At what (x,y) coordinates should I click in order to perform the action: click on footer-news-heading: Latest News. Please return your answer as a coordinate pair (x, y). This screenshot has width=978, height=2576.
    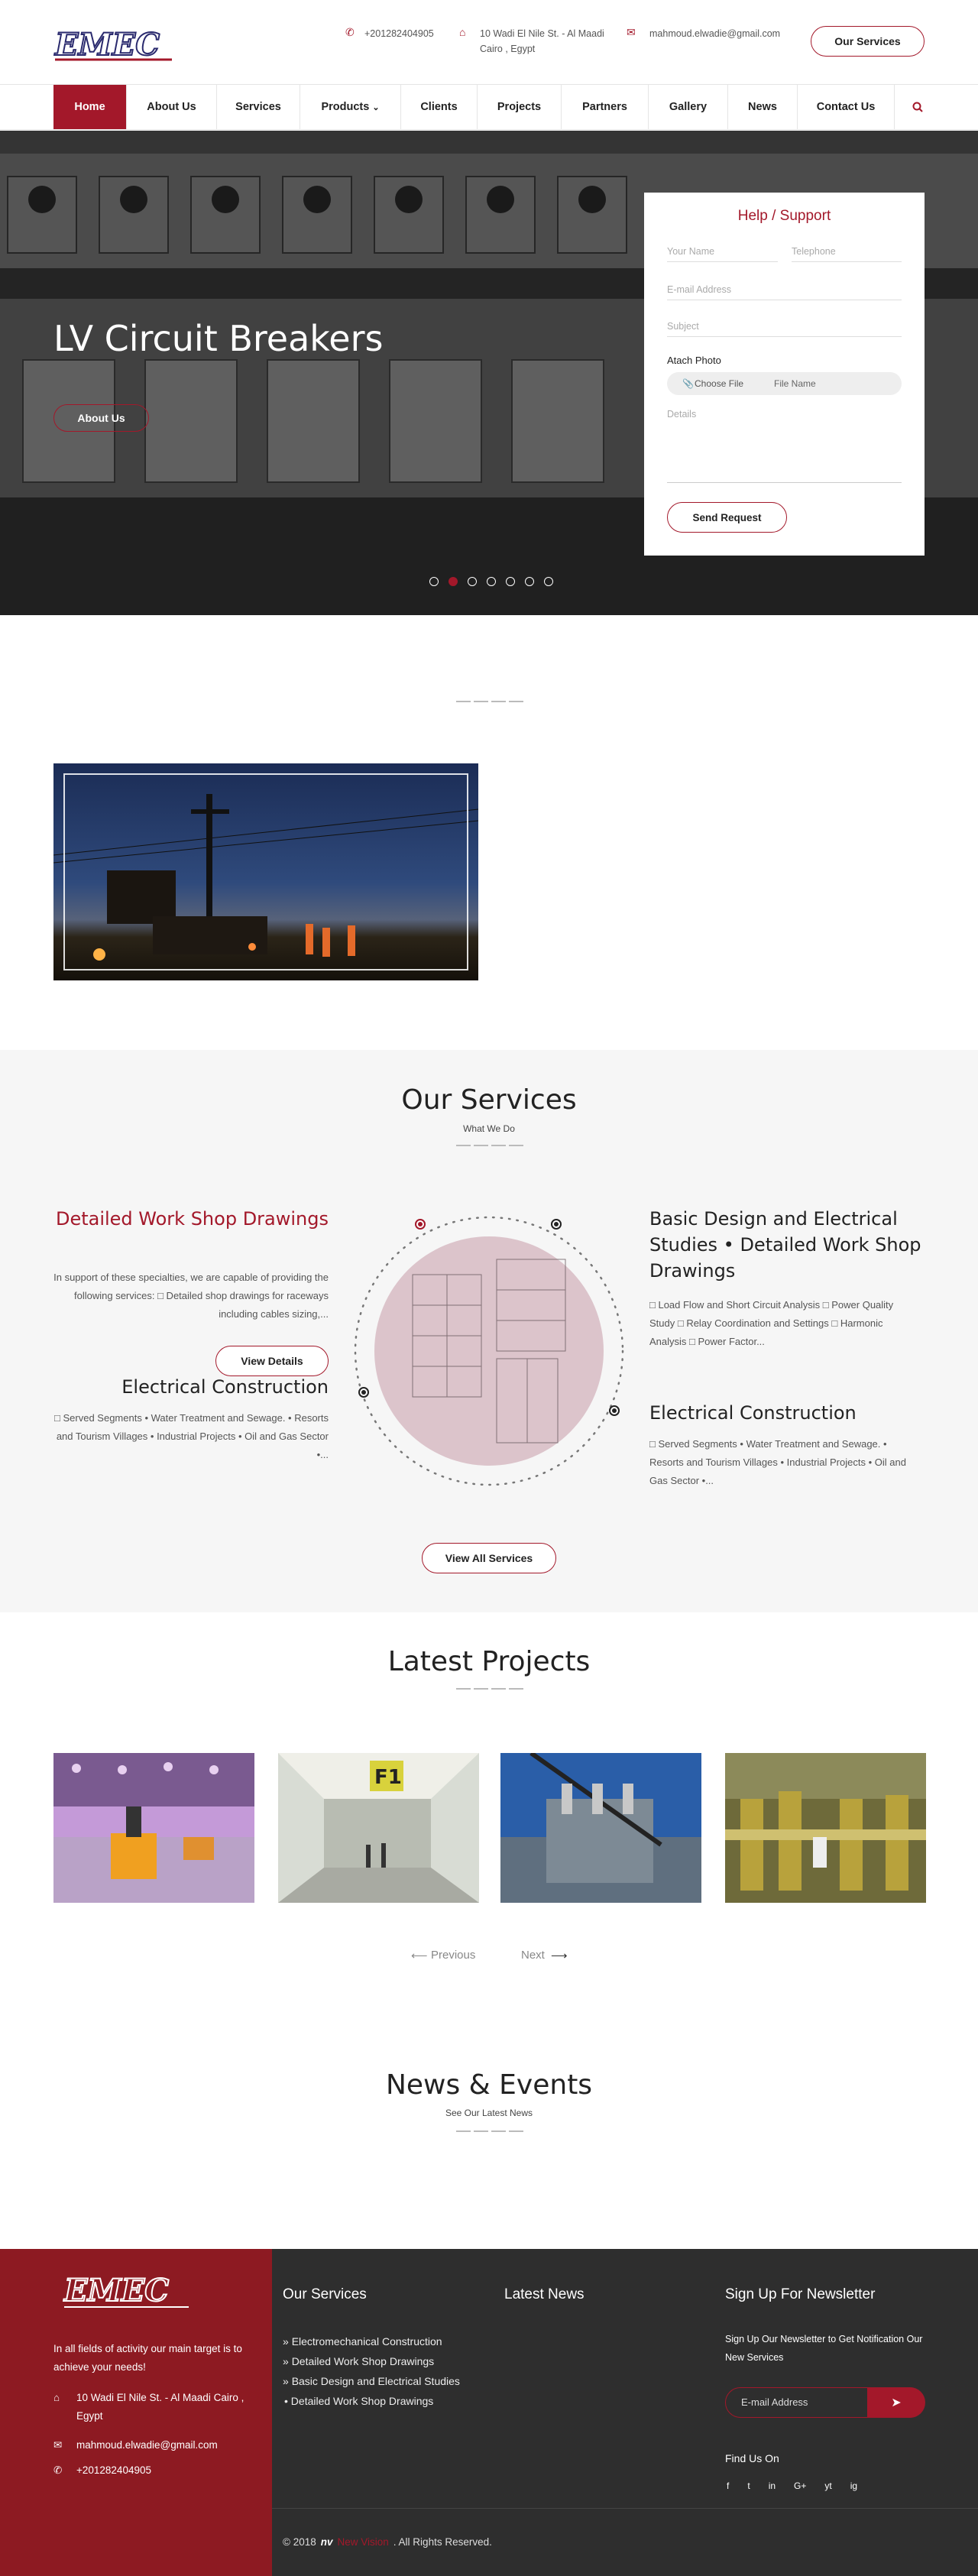
    Looking at the image, I should click on (544, 2294).